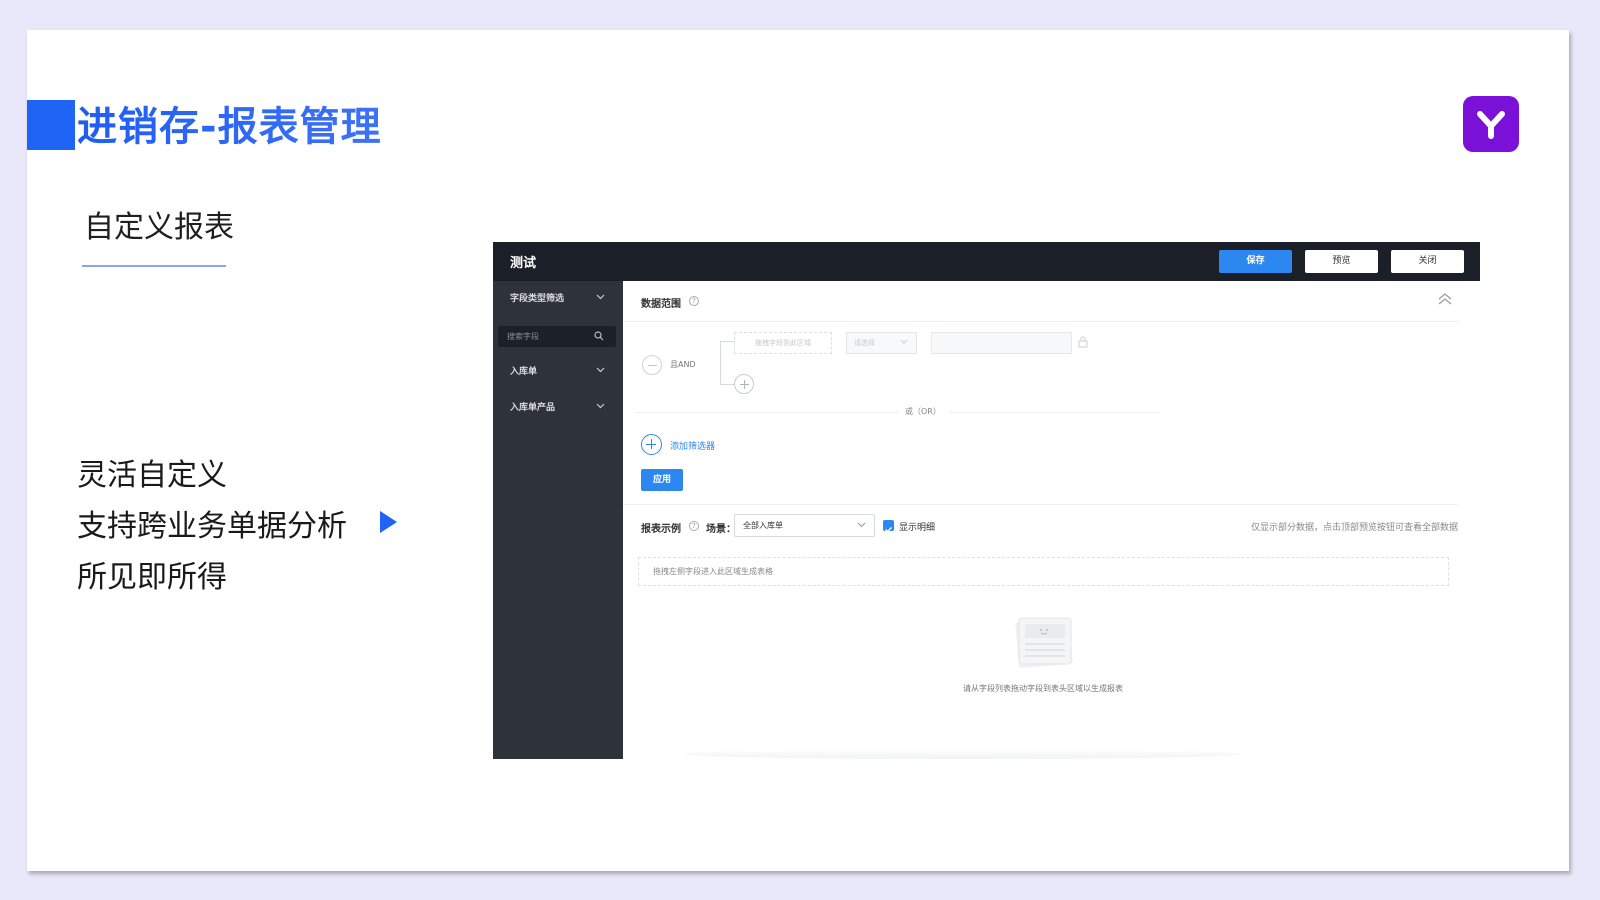 The height and width of the screenshot is (900, 1600). What do you see at coordinates (923, 411) in the screenshot?
I see `or-label: 或（OR）` at bounding box center [923, 411].